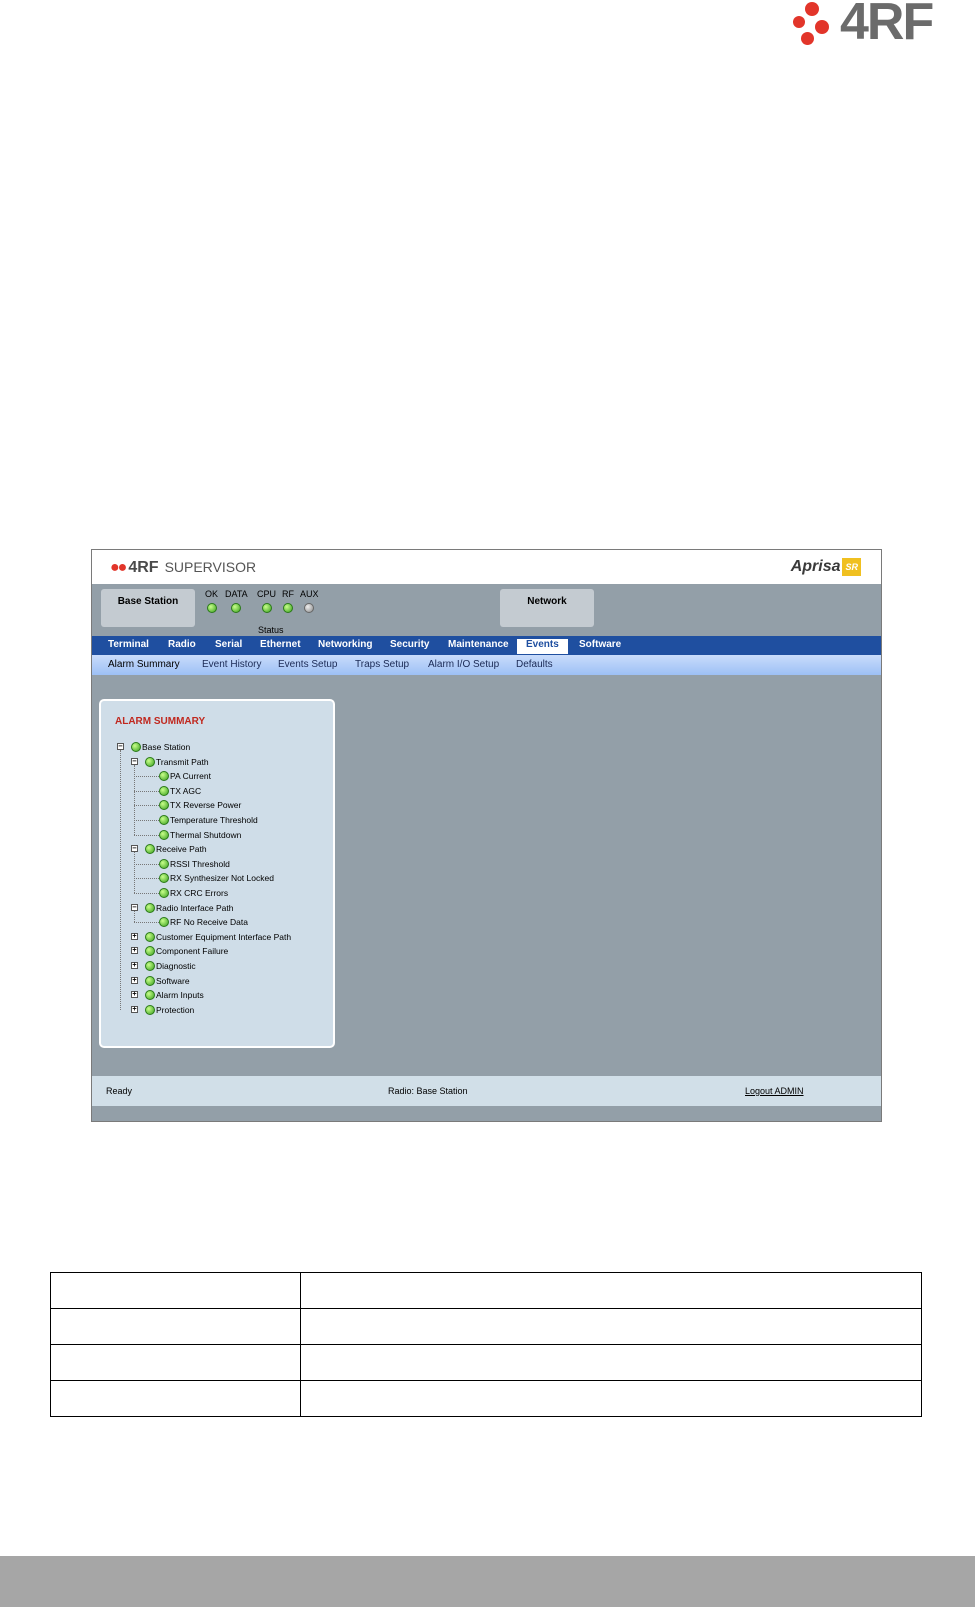  I want to click on tree-node-label: TX AGC, so click(186, 790).